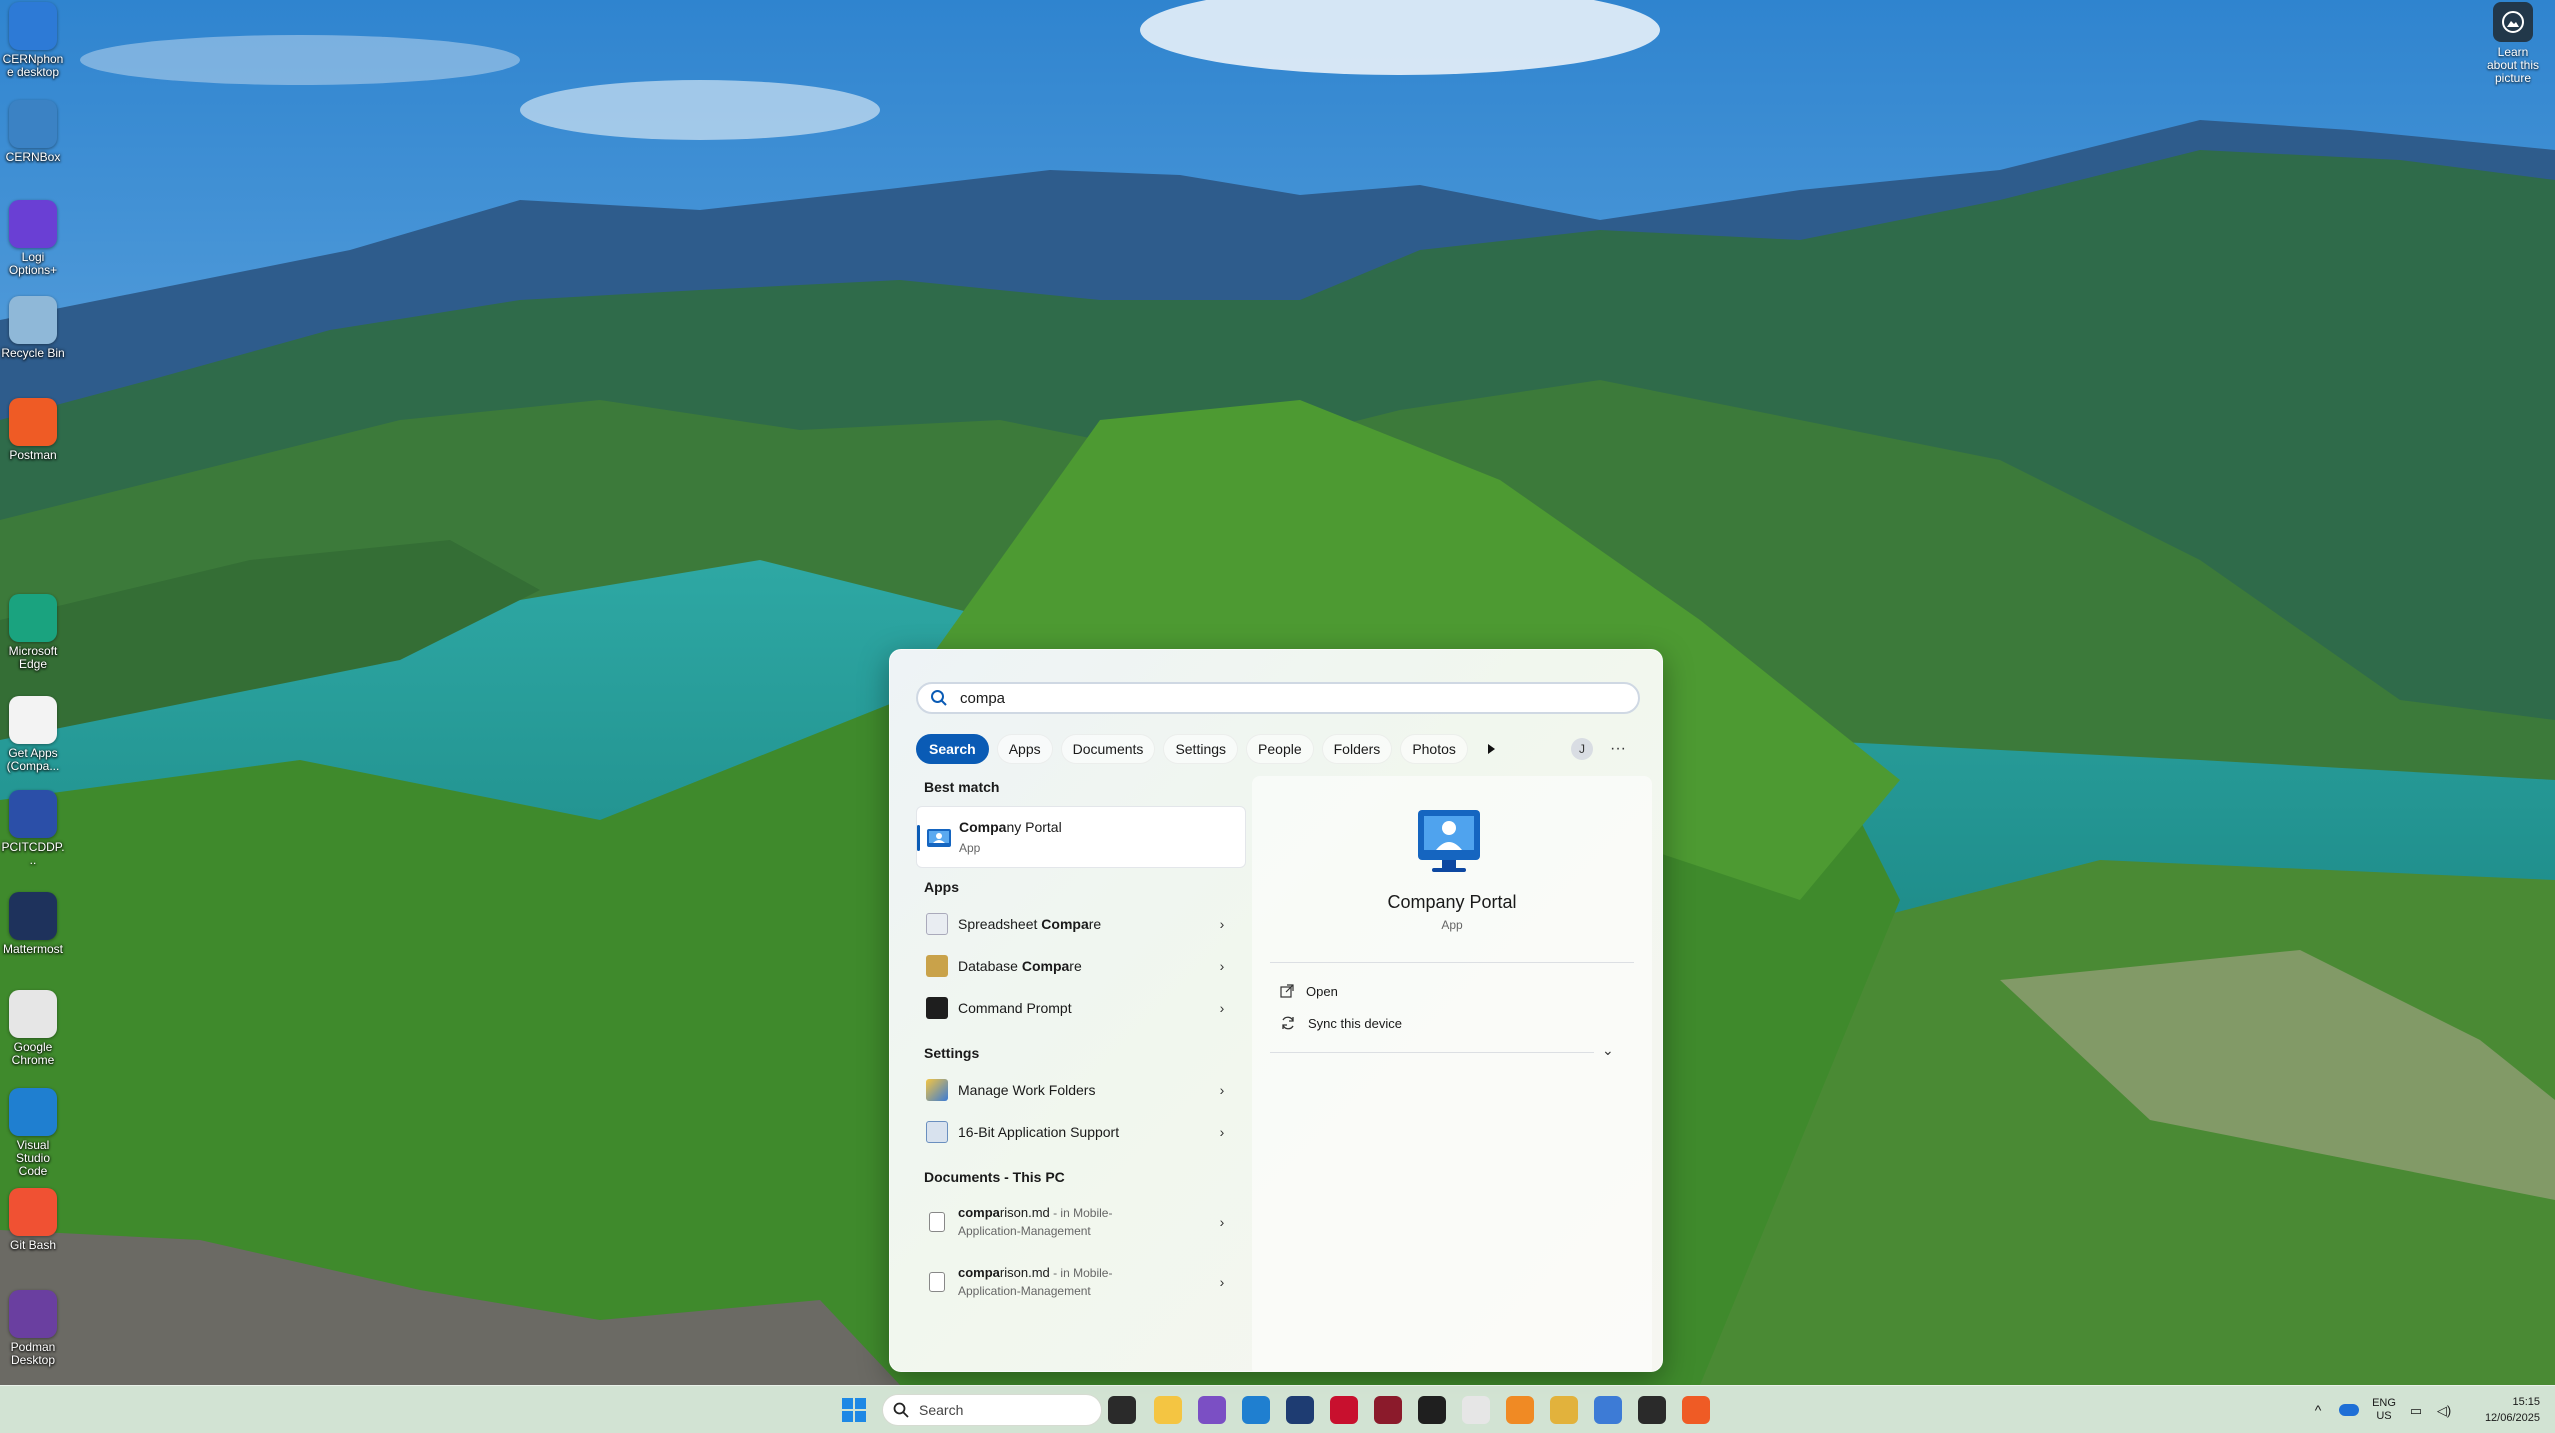  What do you see at coordinates (1300, 1410) in the screenshot?
I see `app-red-badge-icon` at bounding box center [1300, 1410].